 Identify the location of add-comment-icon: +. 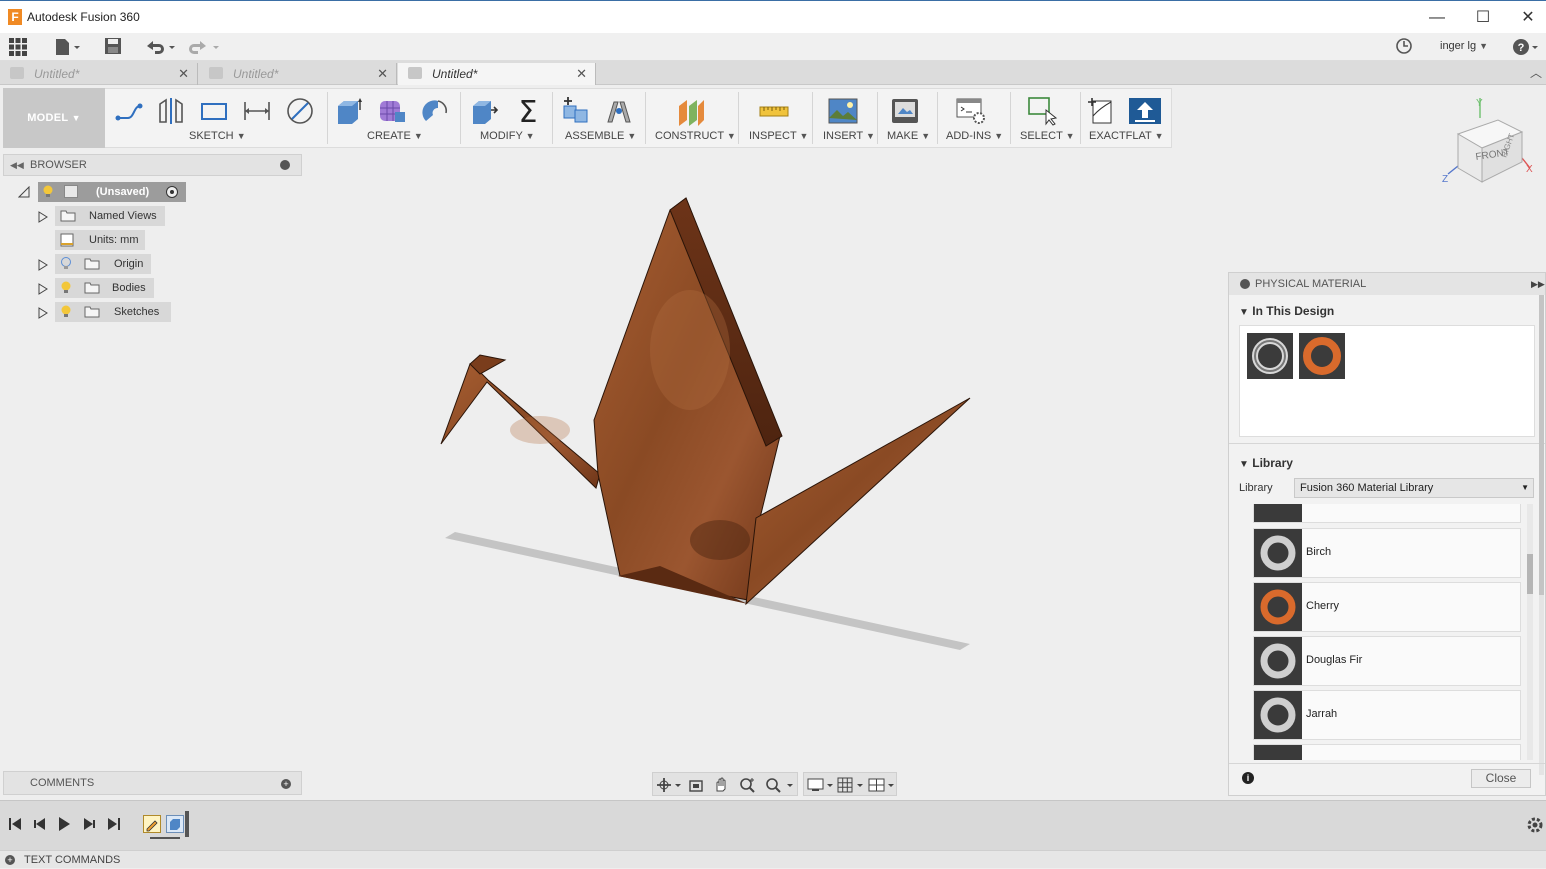
(286, 784).